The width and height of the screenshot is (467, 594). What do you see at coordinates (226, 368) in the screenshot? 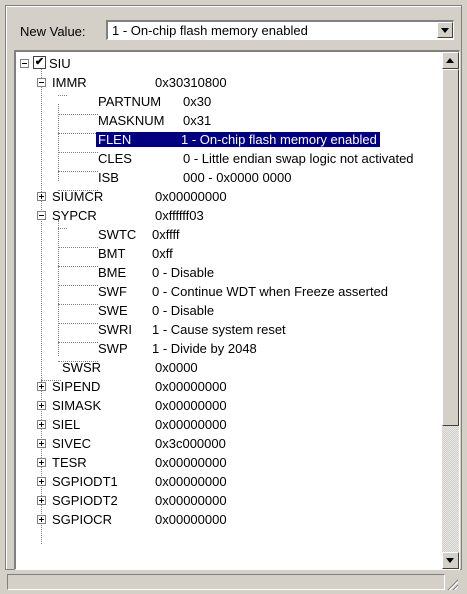
I see `tree-node-swsr: SWSR 0x0000` at bounding box center [226, 368].